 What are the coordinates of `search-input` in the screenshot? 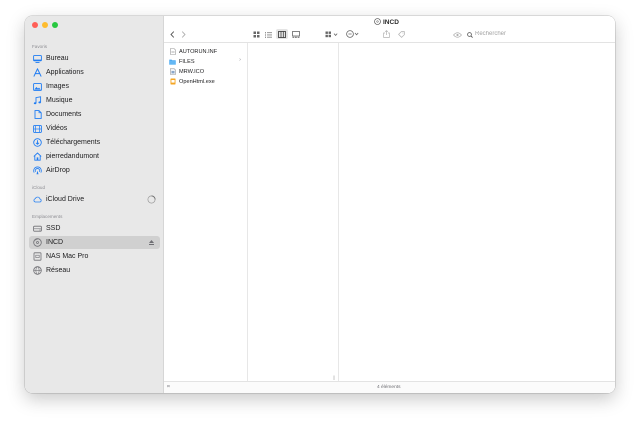 It's located at (535, 34).